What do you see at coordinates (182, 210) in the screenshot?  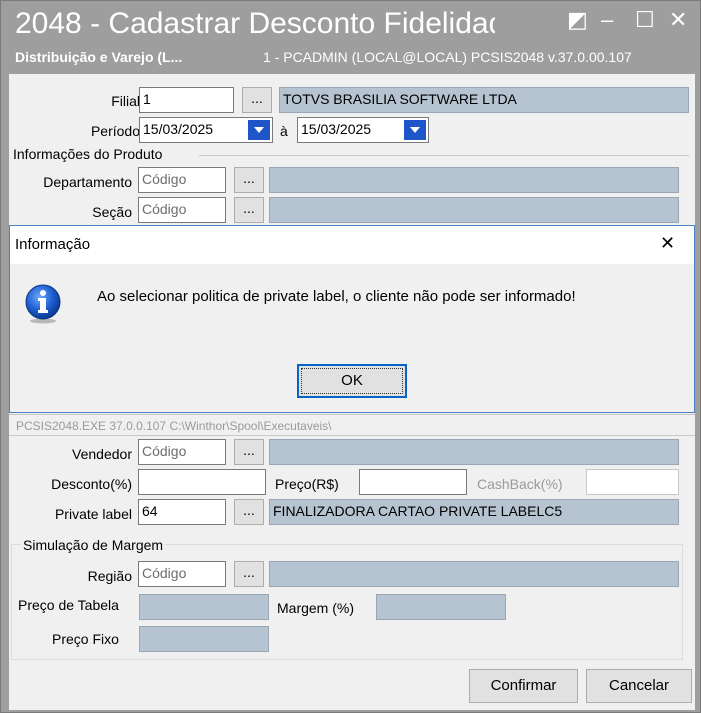 I see `secao-input: Código` at bounding box center [182, 210].